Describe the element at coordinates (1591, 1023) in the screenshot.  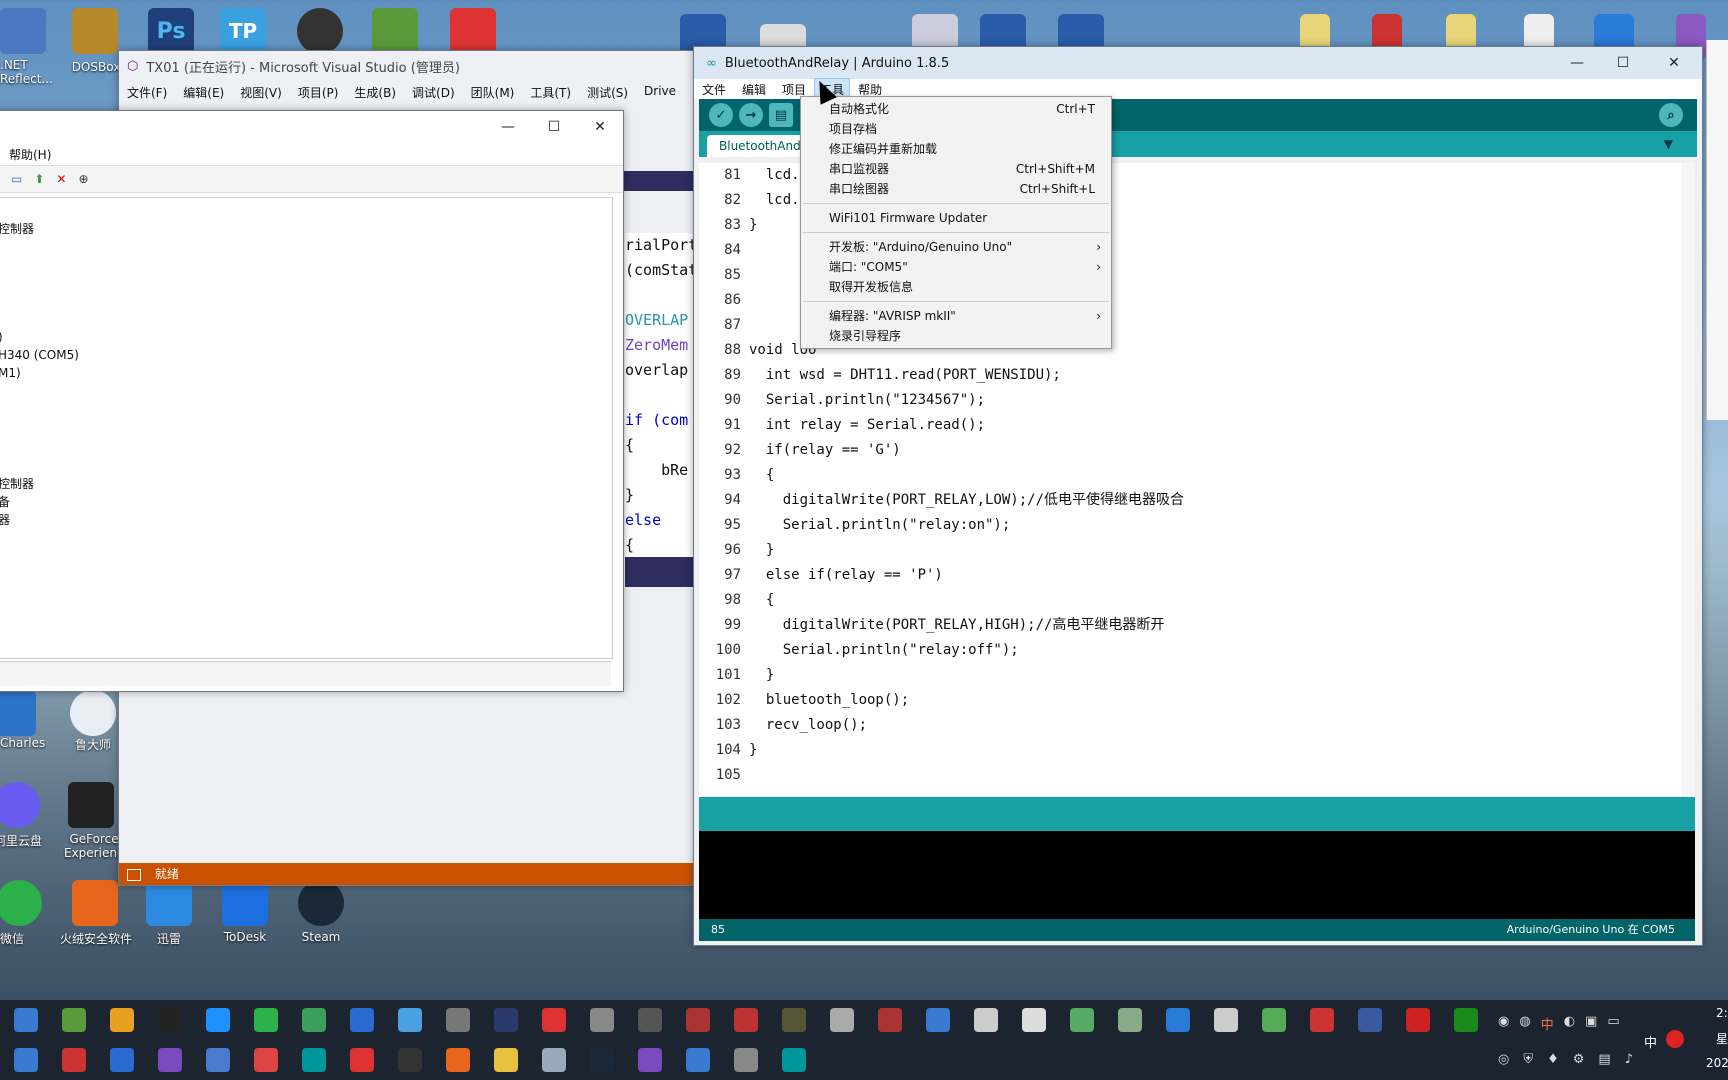
I see `tray-app-icon: ▣` at that location.